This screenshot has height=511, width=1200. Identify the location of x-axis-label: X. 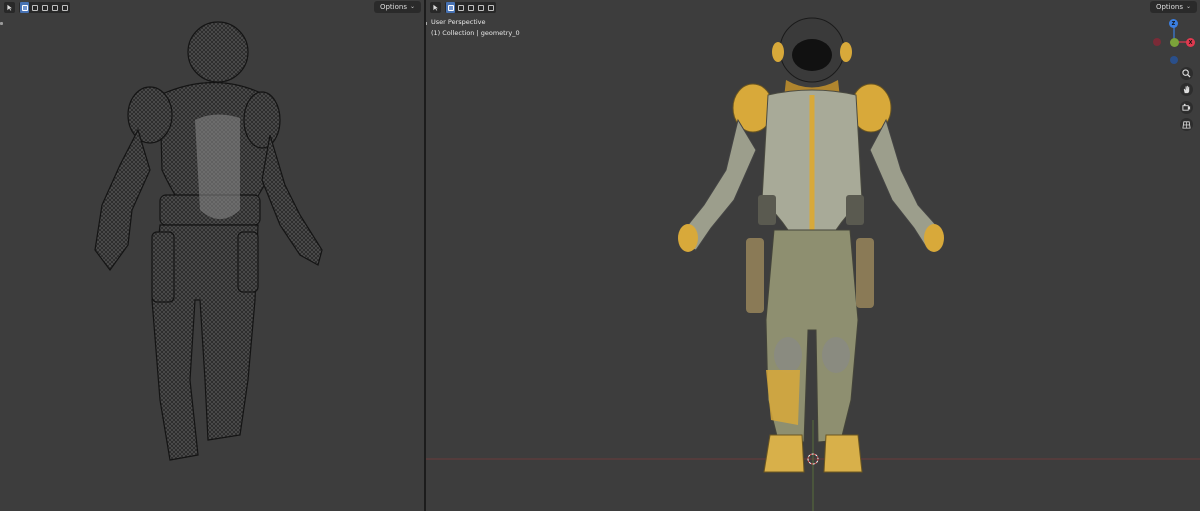
(1190, 42).